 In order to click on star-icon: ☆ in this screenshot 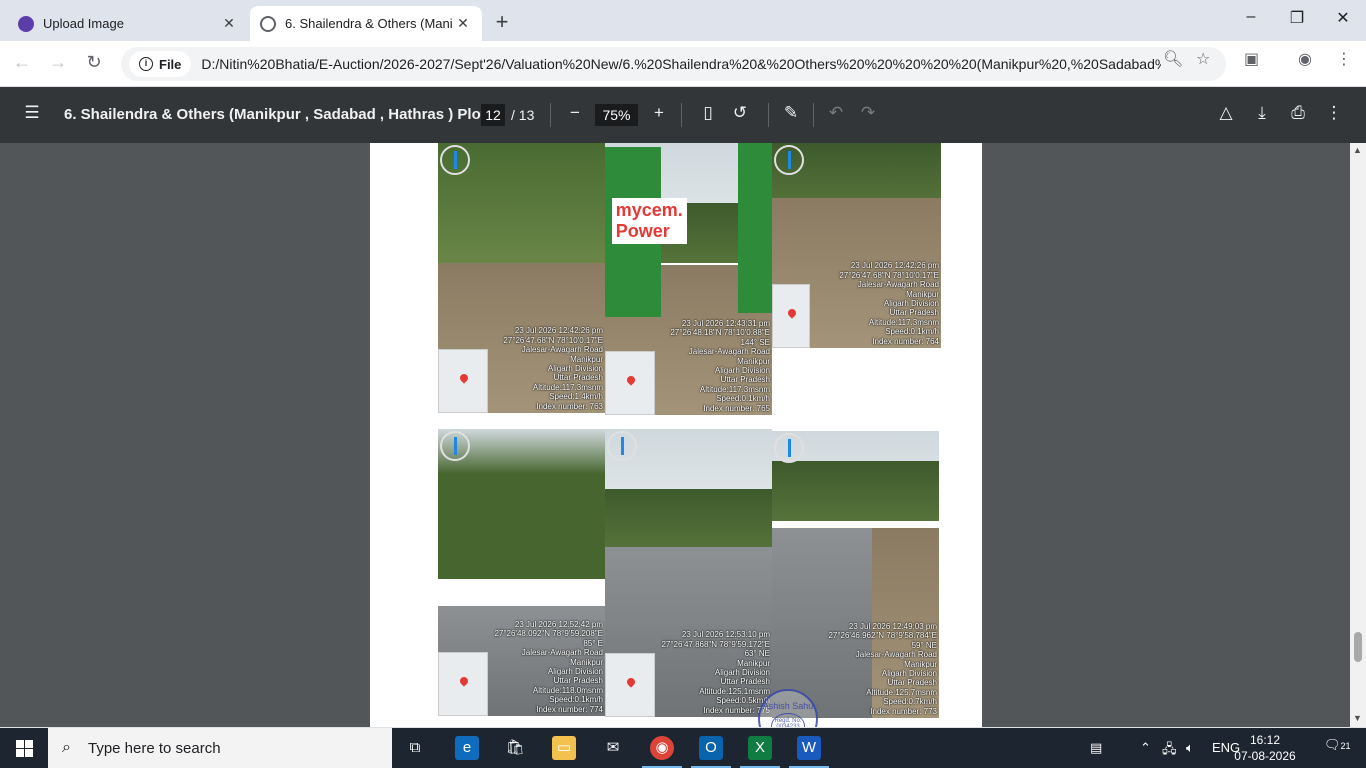, I will do `click(1203, 59)`.